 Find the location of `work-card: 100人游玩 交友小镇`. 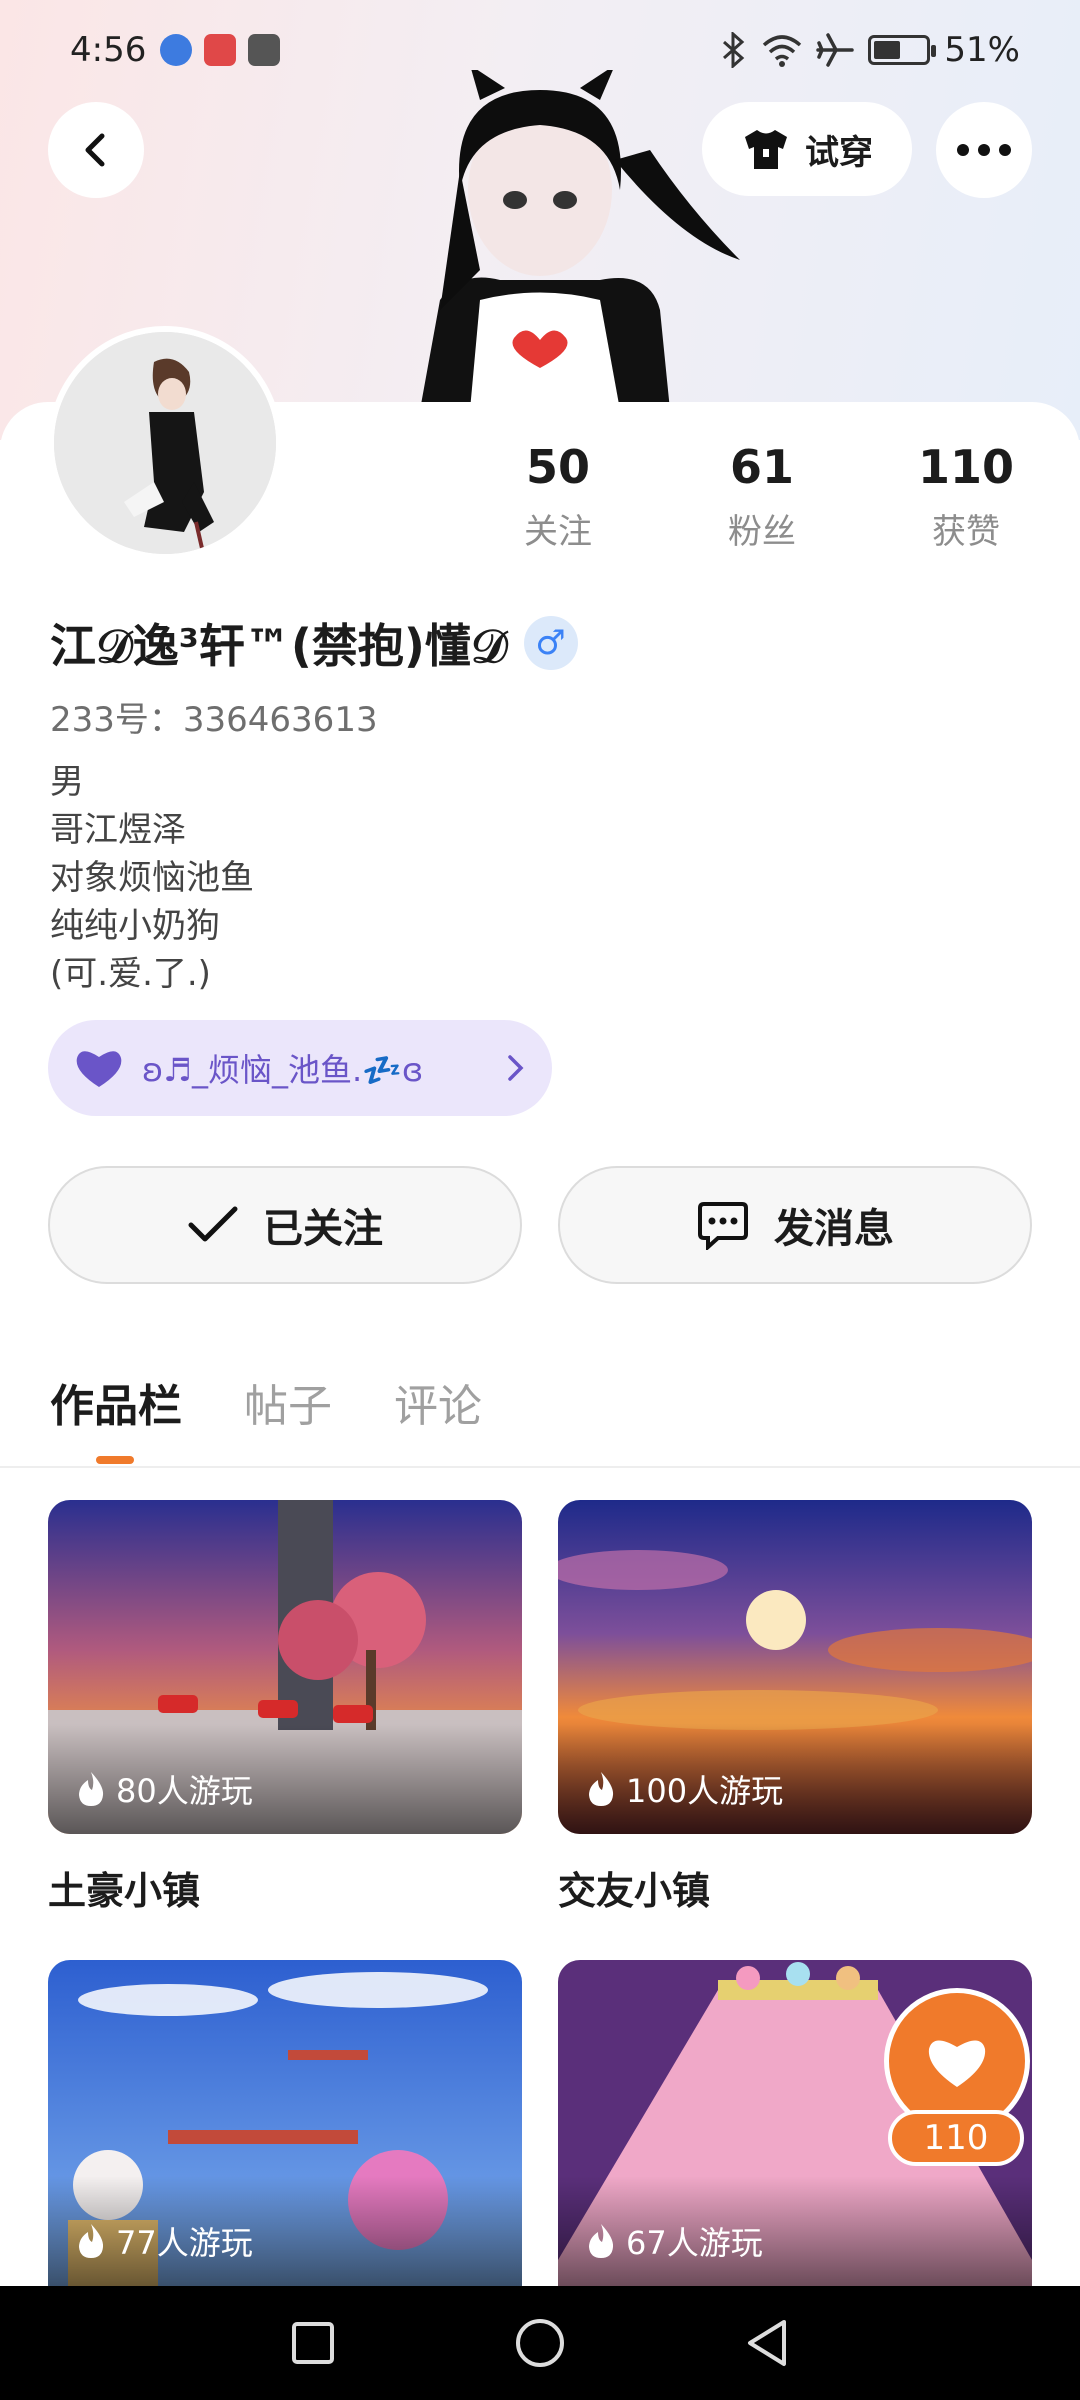

work-card: 100人游玩 交友小镇 is located at coordinates (795, 1707).